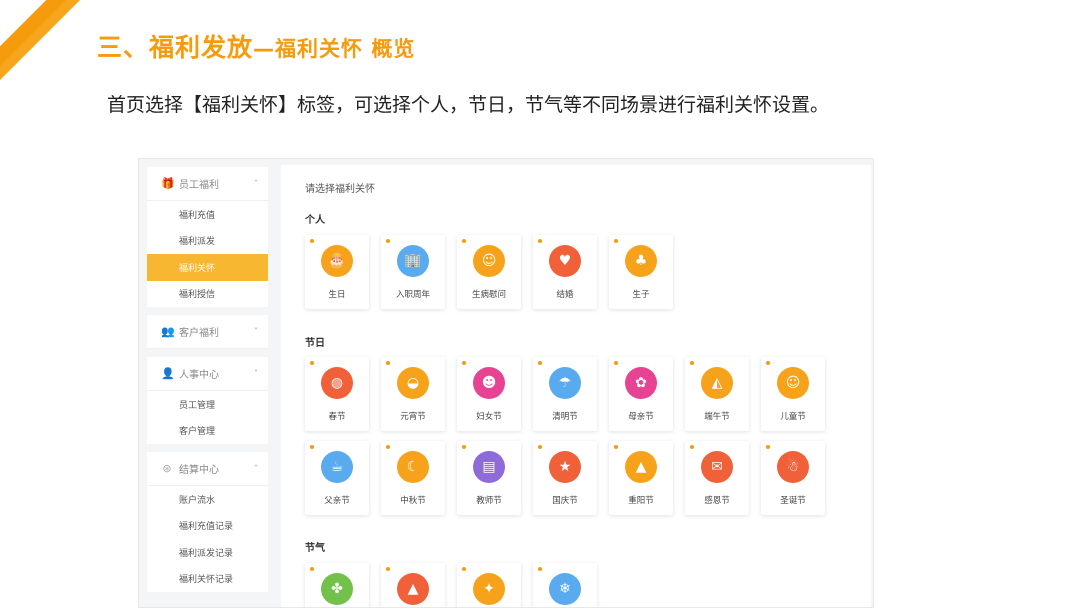 Image resolution: width=1080 pixels, height=608 pixels. I want to click on occasion-icon: ▤, so click(489, 467).